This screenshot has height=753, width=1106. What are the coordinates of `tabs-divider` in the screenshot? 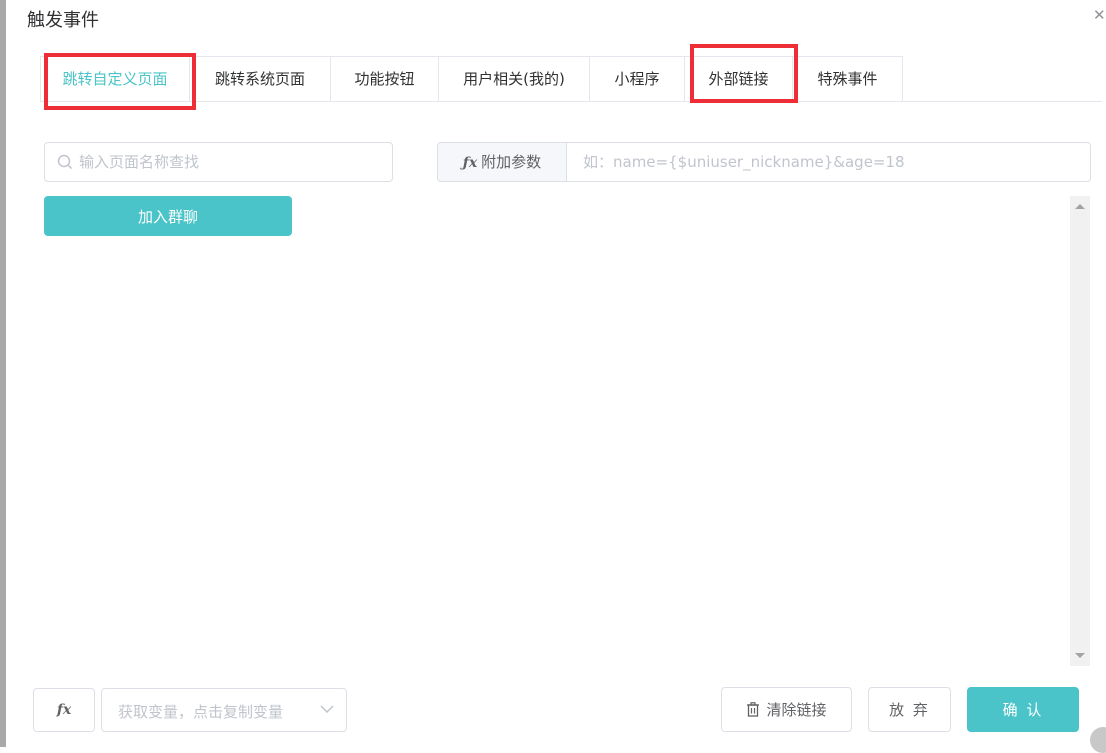 It's located at (571, 101).